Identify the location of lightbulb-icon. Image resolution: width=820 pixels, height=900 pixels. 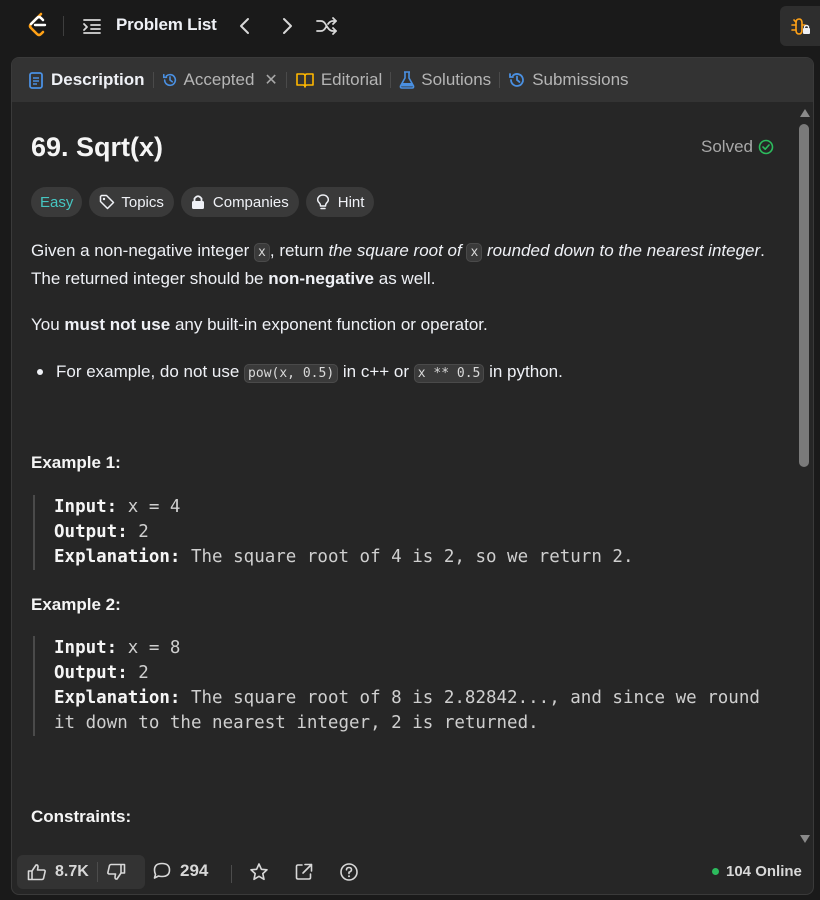
(324, 201).